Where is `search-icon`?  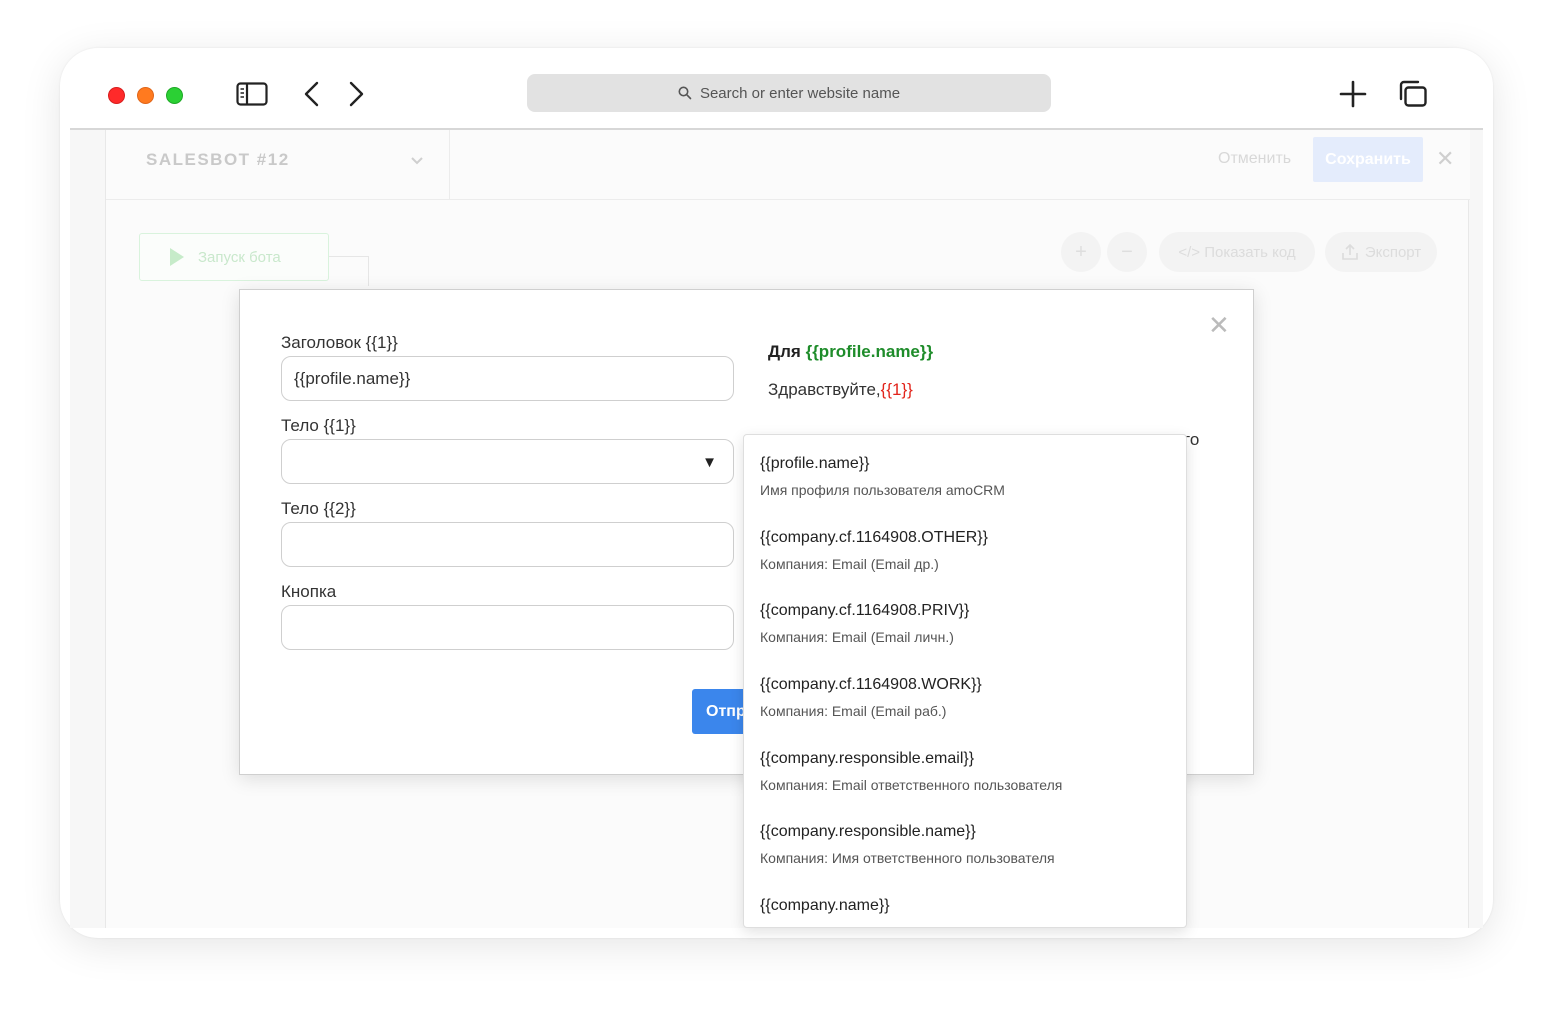
search-icon is located at coordinates (685, 93).